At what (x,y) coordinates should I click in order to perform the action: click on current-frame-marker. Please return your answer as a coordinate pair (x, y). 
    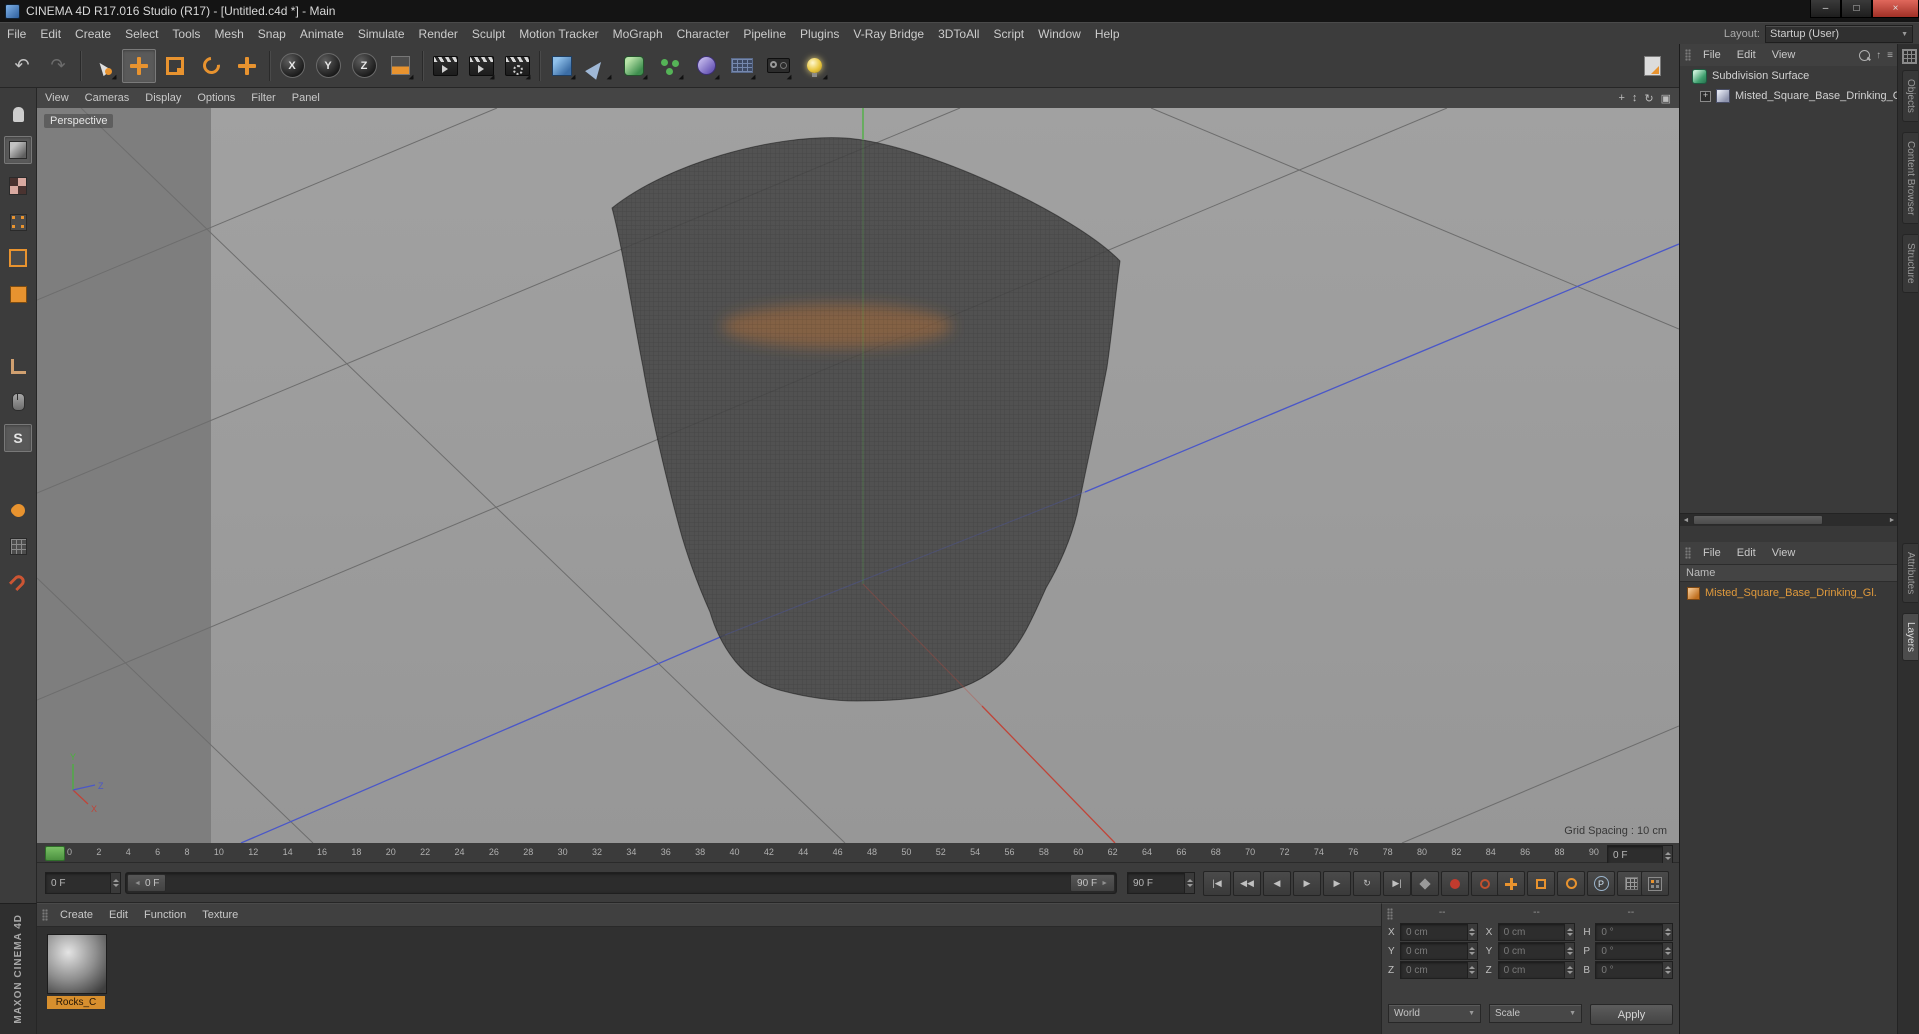
    Looking at the image, I should click on (55, 853).